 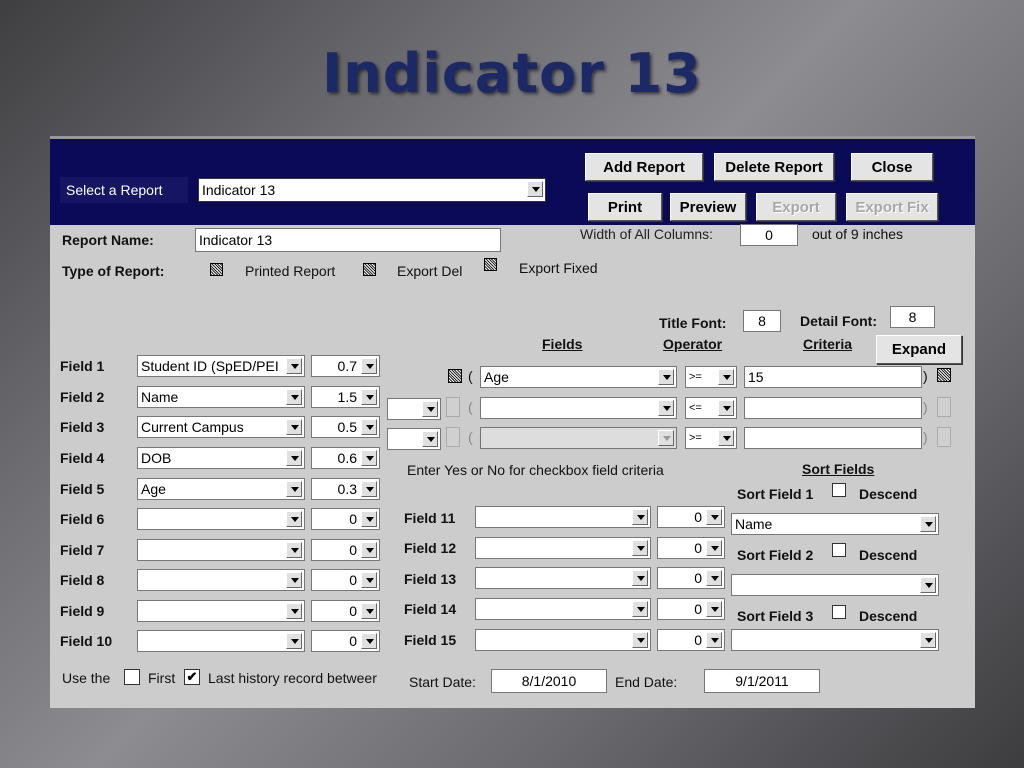 I want to click on sort-field-3-select, so click(x=835, y=640).